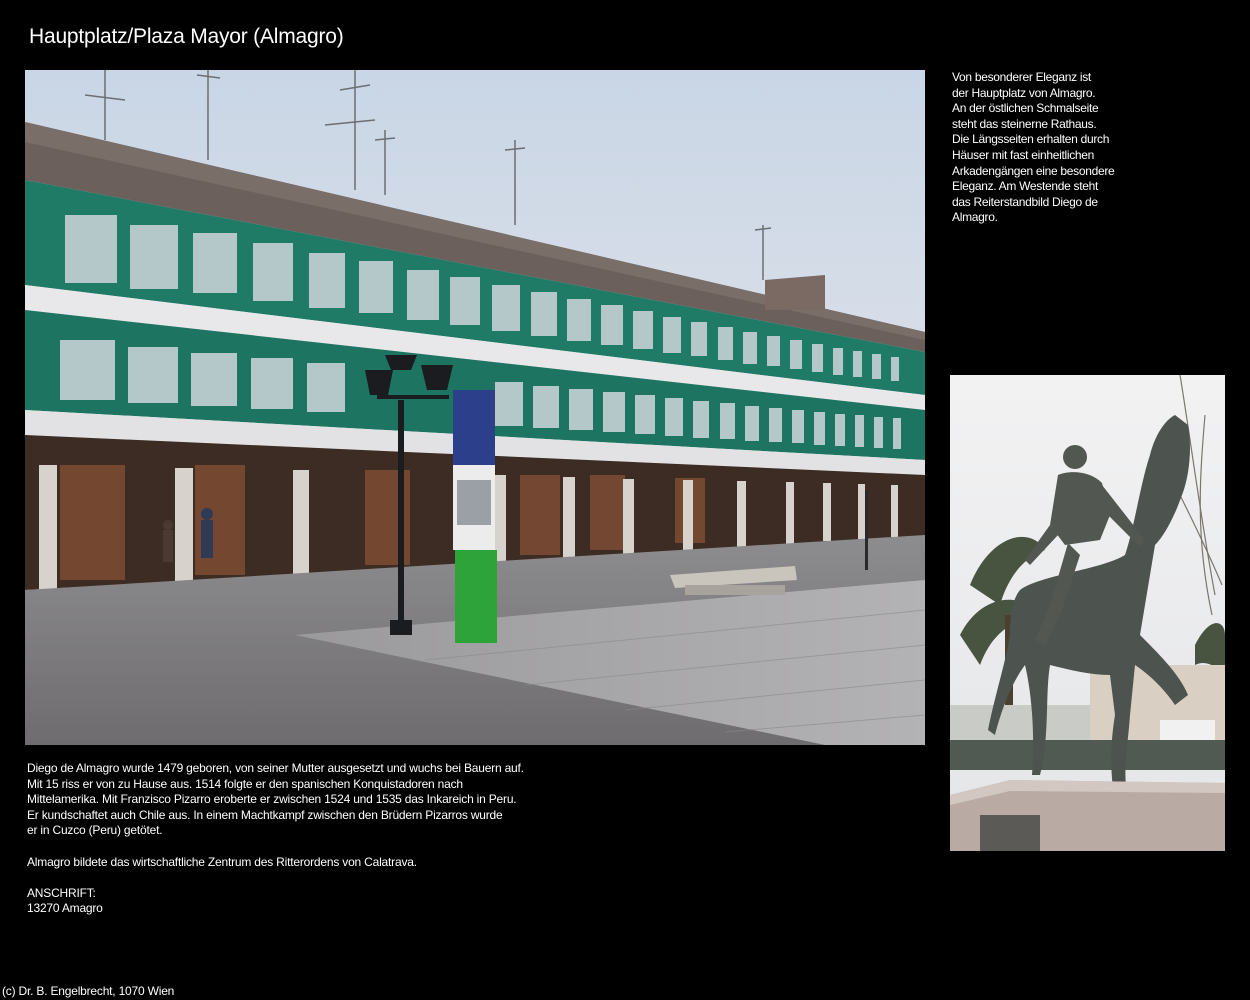  What do you see at coordinates (95, 830) in the screenshot?
I see `body-text-line: er in Cuzco (Peru) getötet.` at bounding box center [95, 830].